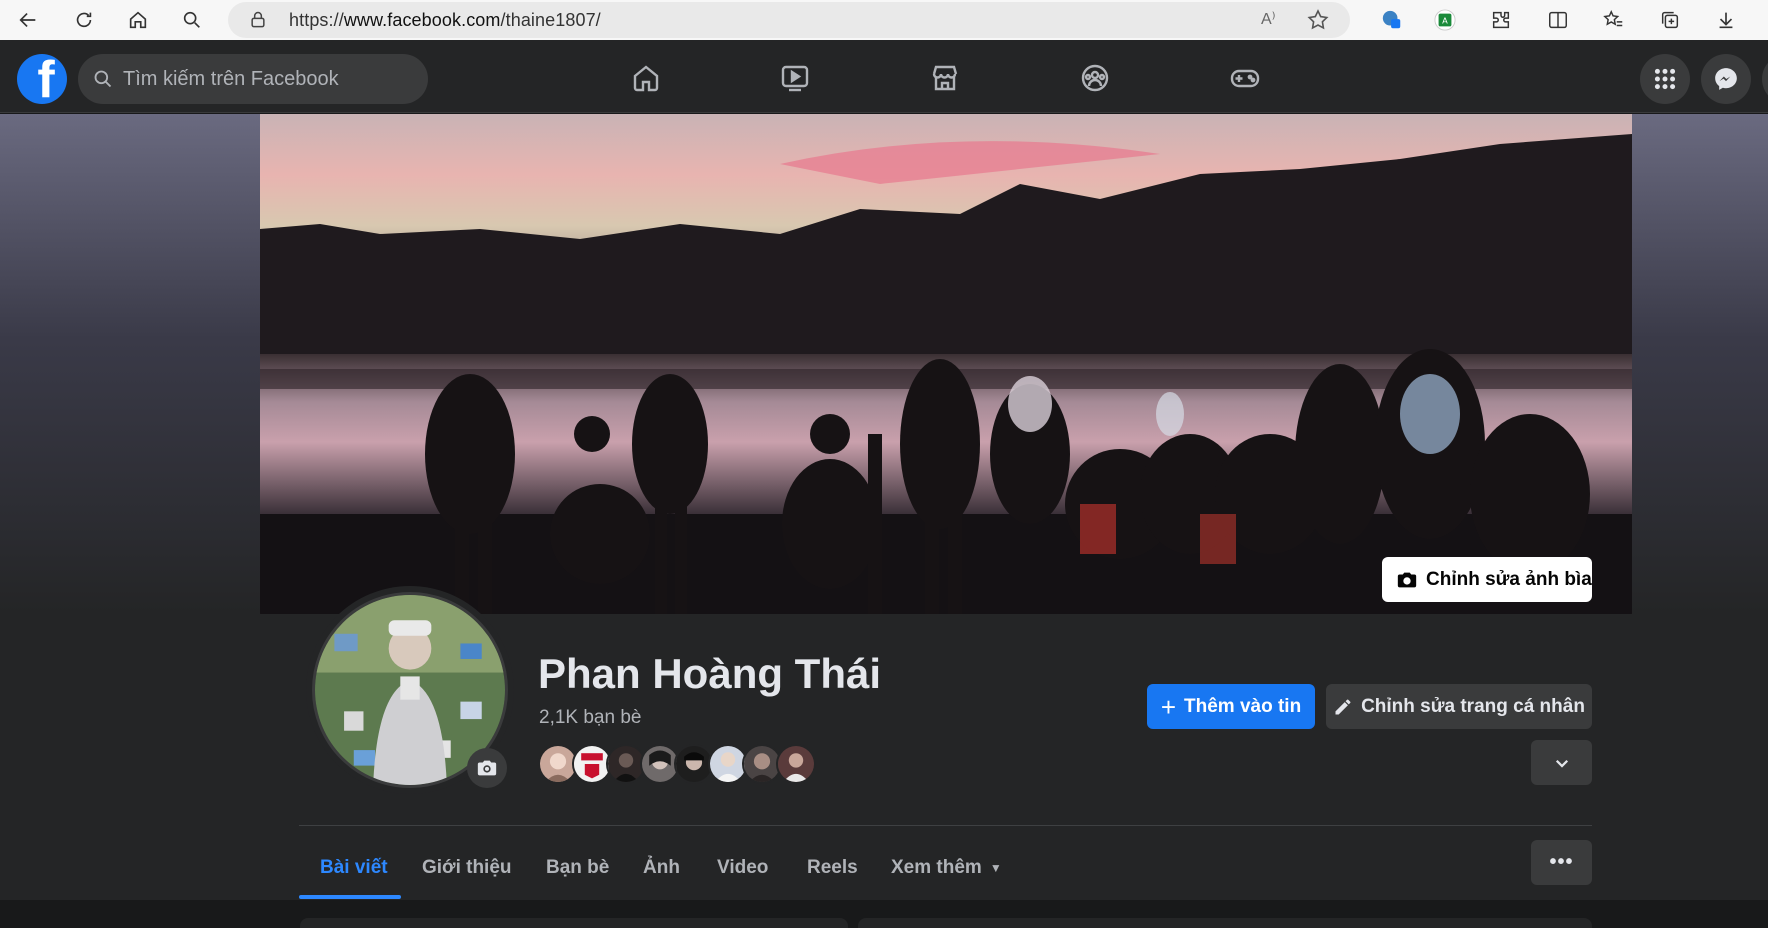 This screenshot has height=928, width=1768. I want to click on tab-label: Ảnh, so click(661, 867).